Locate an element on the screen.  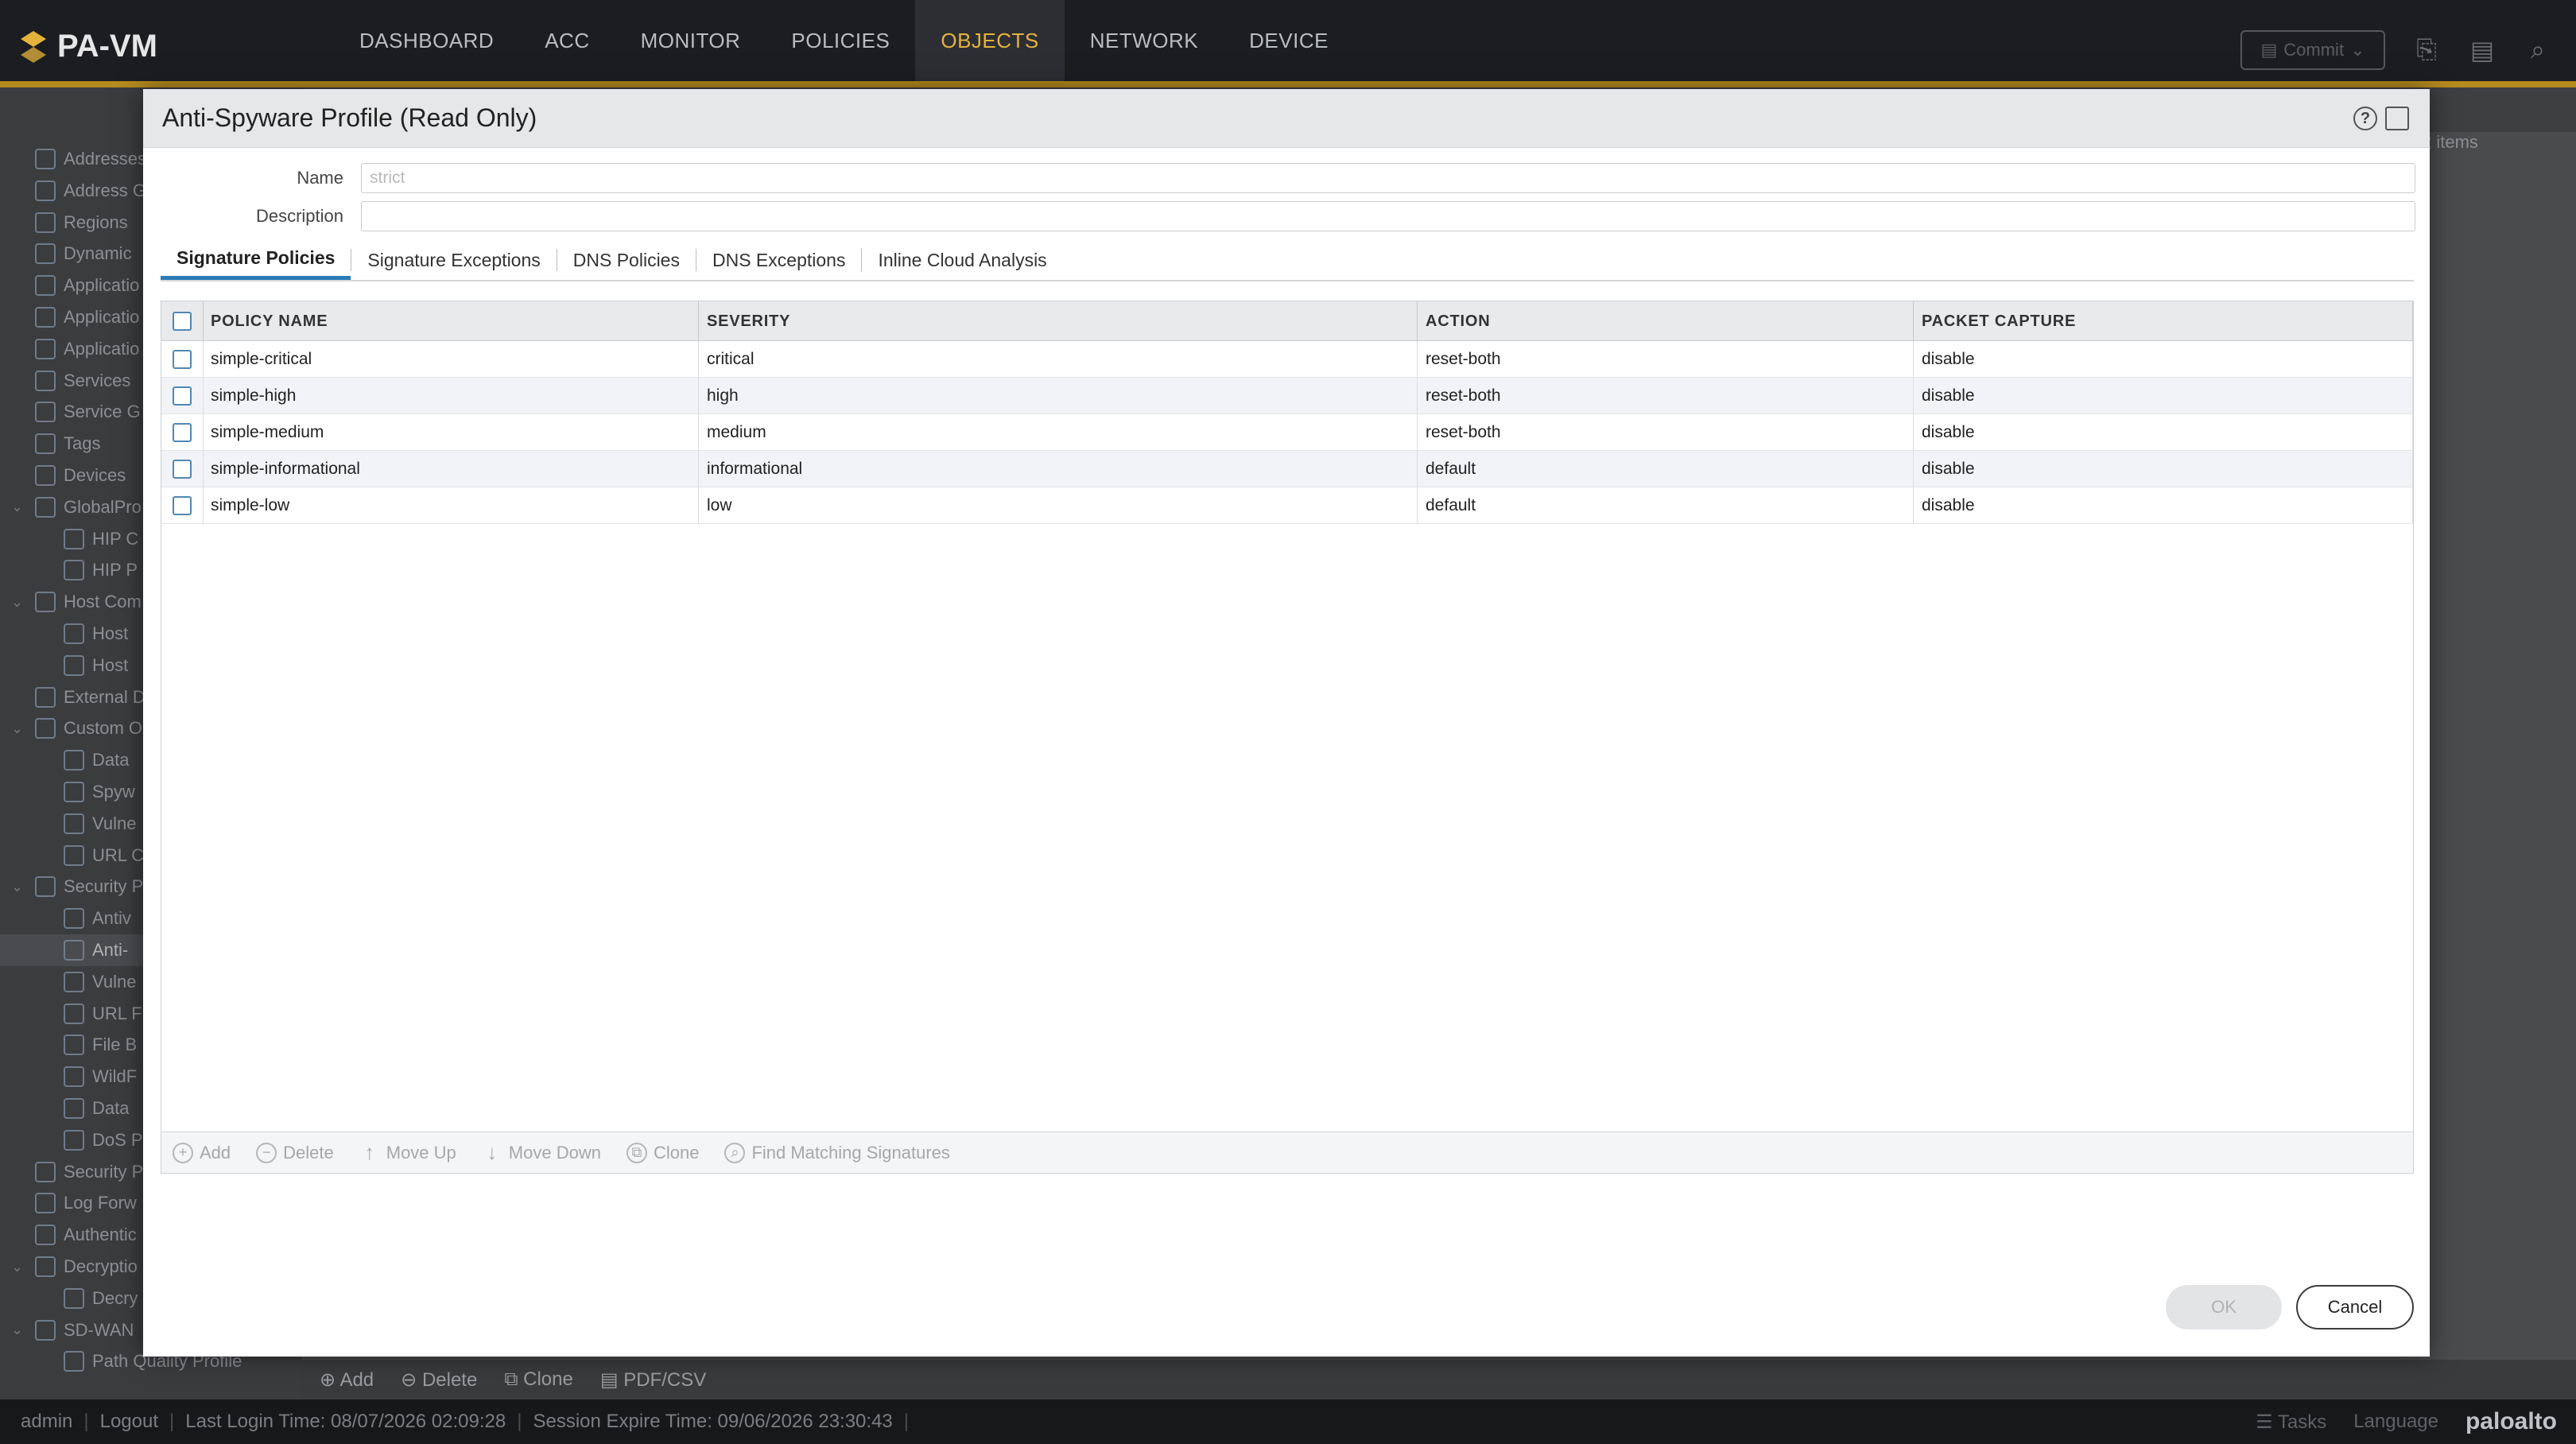
table-row: simple-high high reset-both disable is located at coordinates (1287, 396).